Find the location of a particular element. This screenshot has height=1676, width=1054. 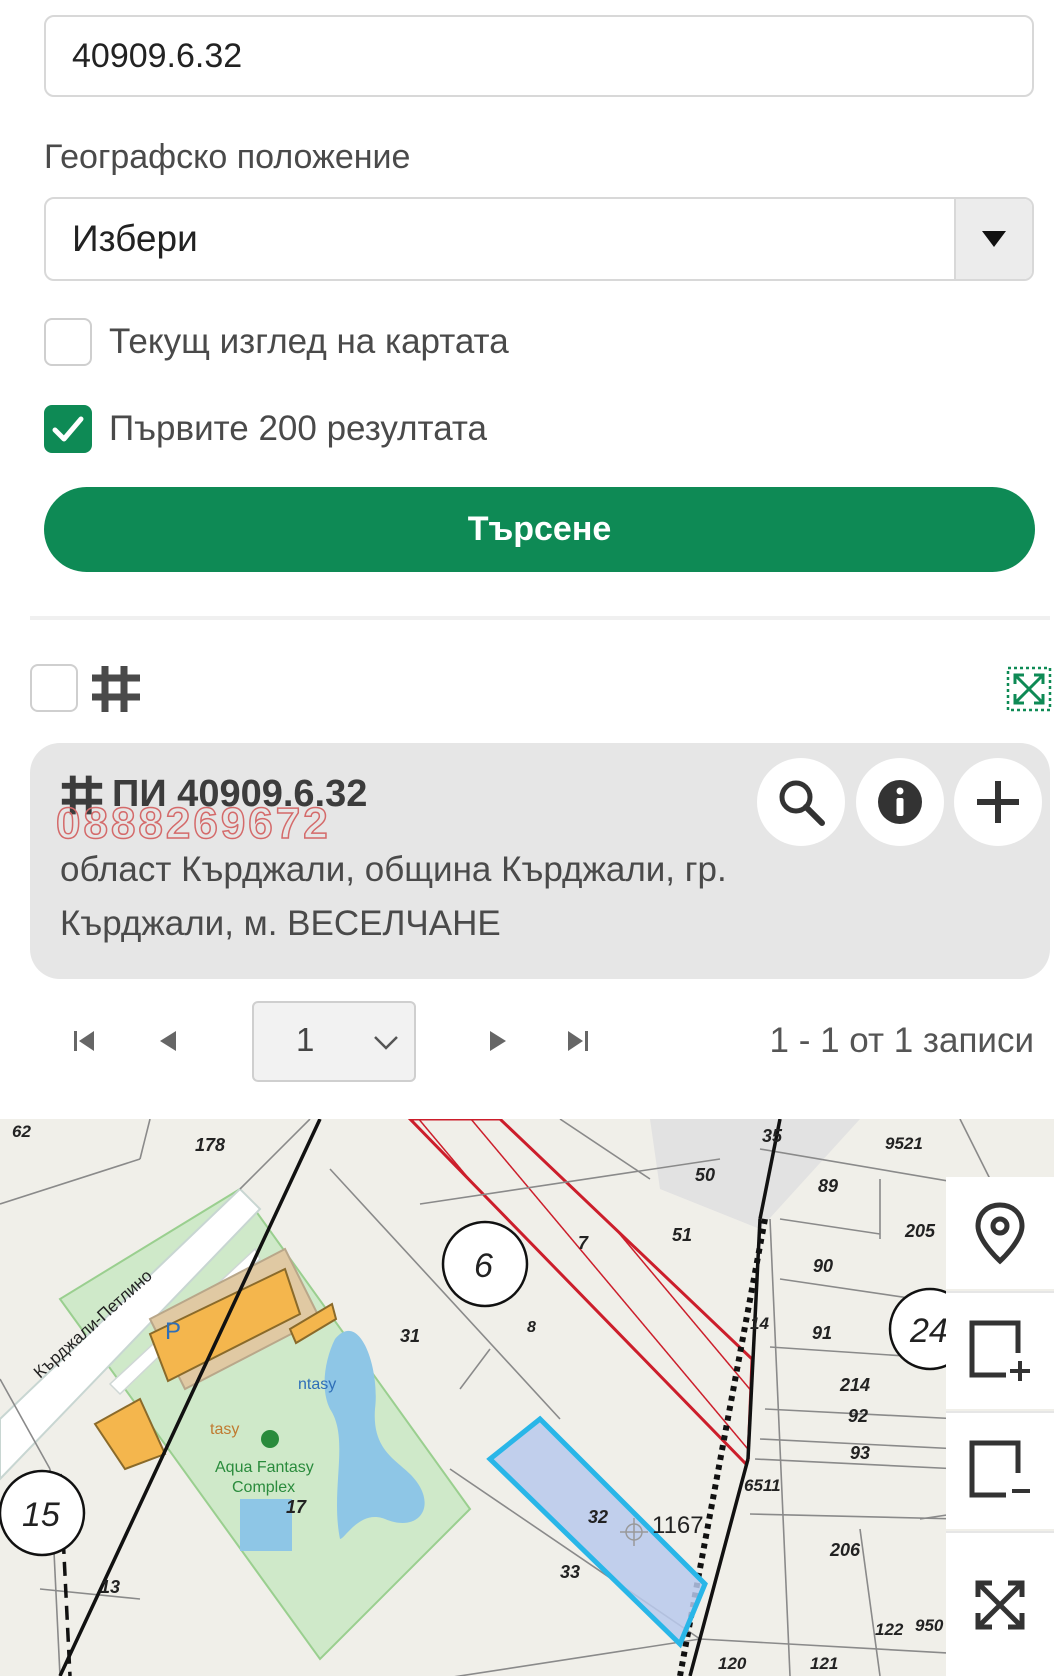

zoom-to-all-icon is located at coordinates (1029, 689).